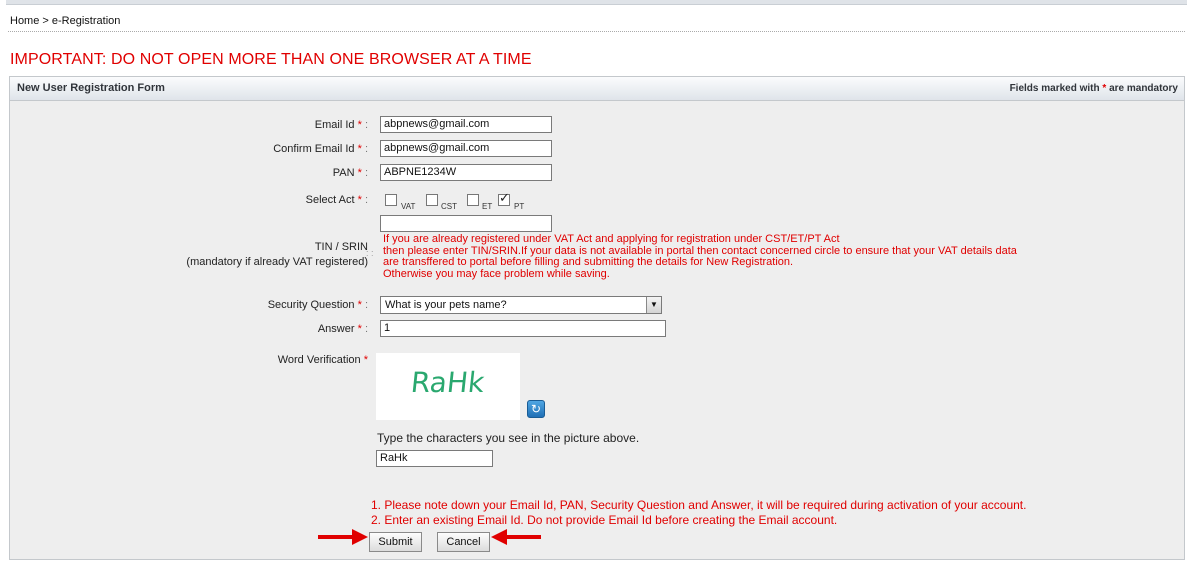 The height and width of the screenshot is (568, 1193). I want to click on tin-srin-field, so click(466, 223).